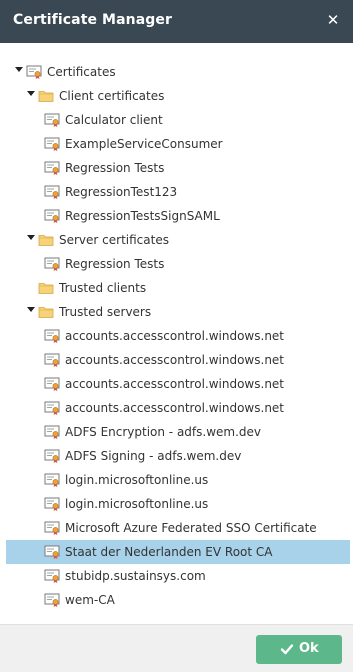 The image size is (353, 672). What do you see at coordinates (34, 72) in the screenshot?
I see `certificate-folder-icon` at bounding box center [34, 72].